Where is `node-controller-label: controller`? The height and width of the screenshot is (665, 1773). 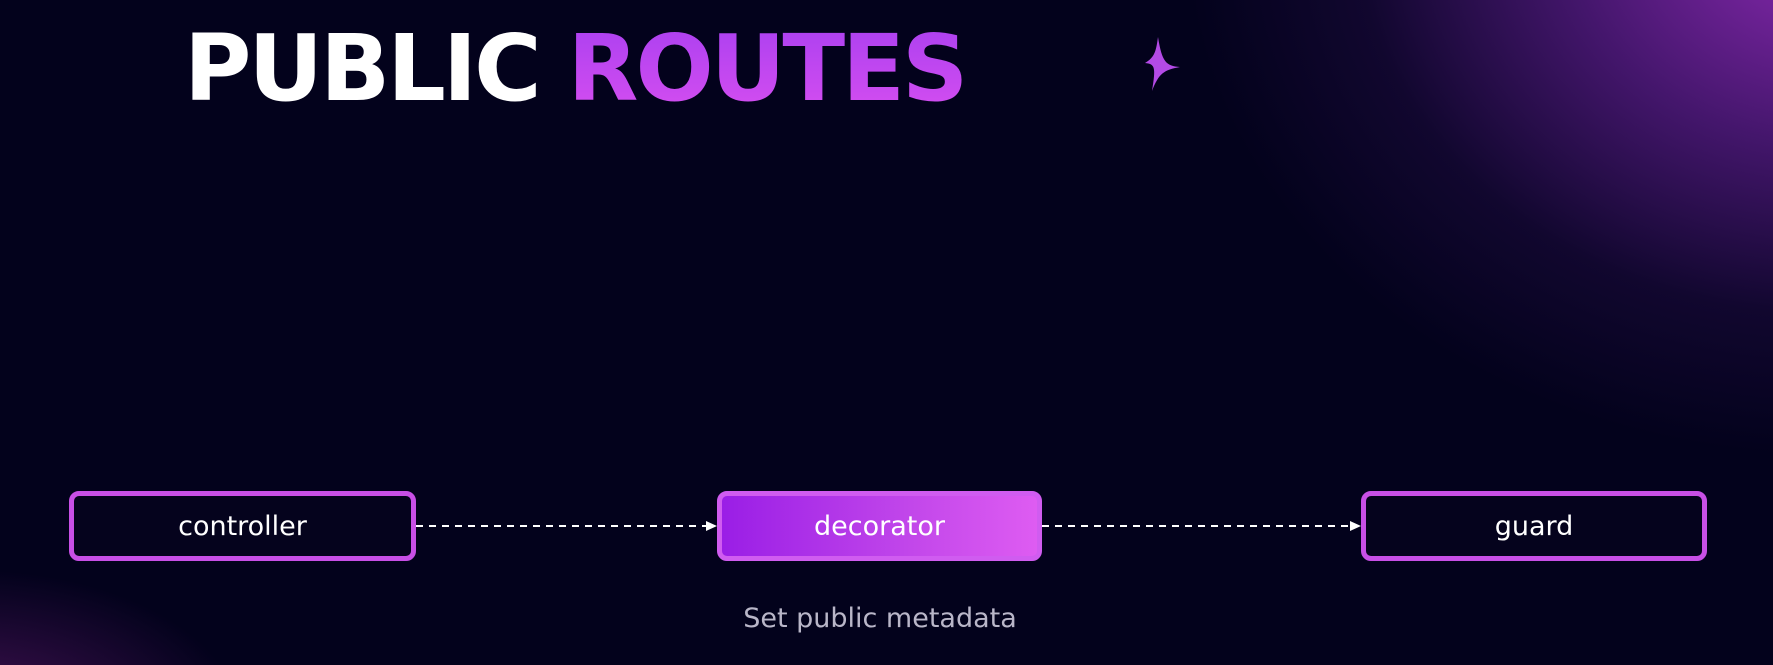
node-controller-label: controller is located at coordinates (242, 526).